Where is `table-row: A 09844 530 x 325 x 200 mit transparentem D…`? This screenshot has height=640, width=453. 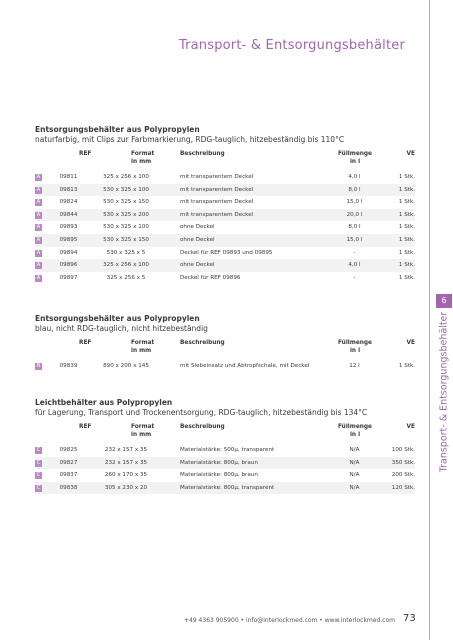 table-row: A 09844 530 x 325 x 200 mit transparentem D… is located at coordinates (225, 215).